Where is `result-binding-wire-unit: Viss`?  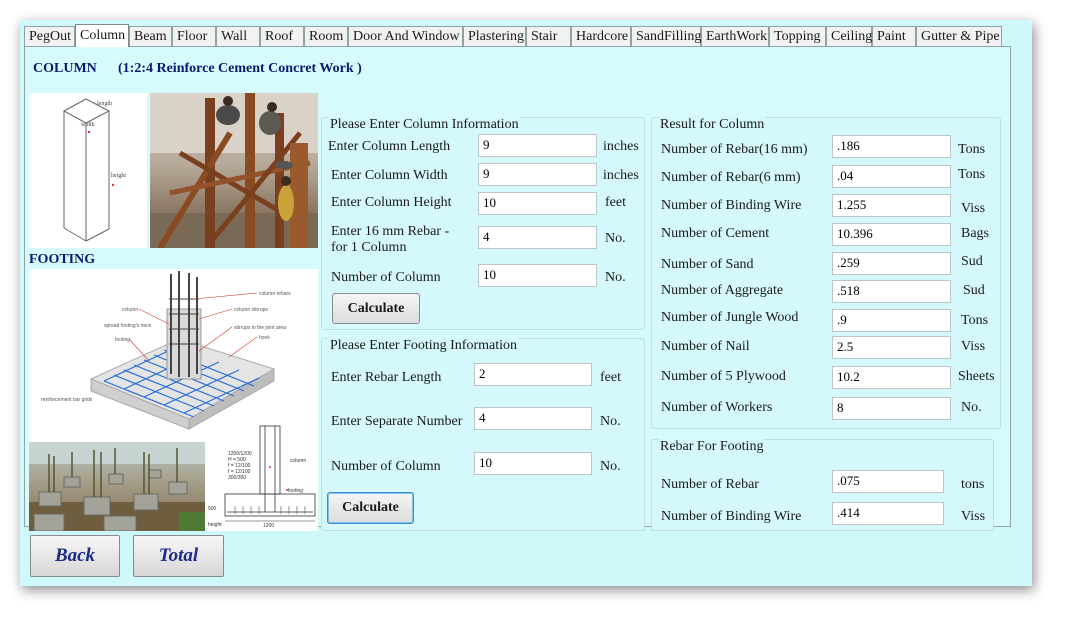
result-binding-wire-unit: Viss is located at coordinates (973, 208).